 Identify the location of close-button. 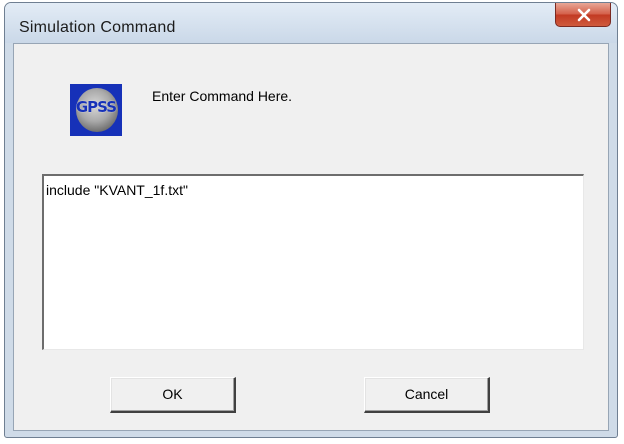
(583, 15).